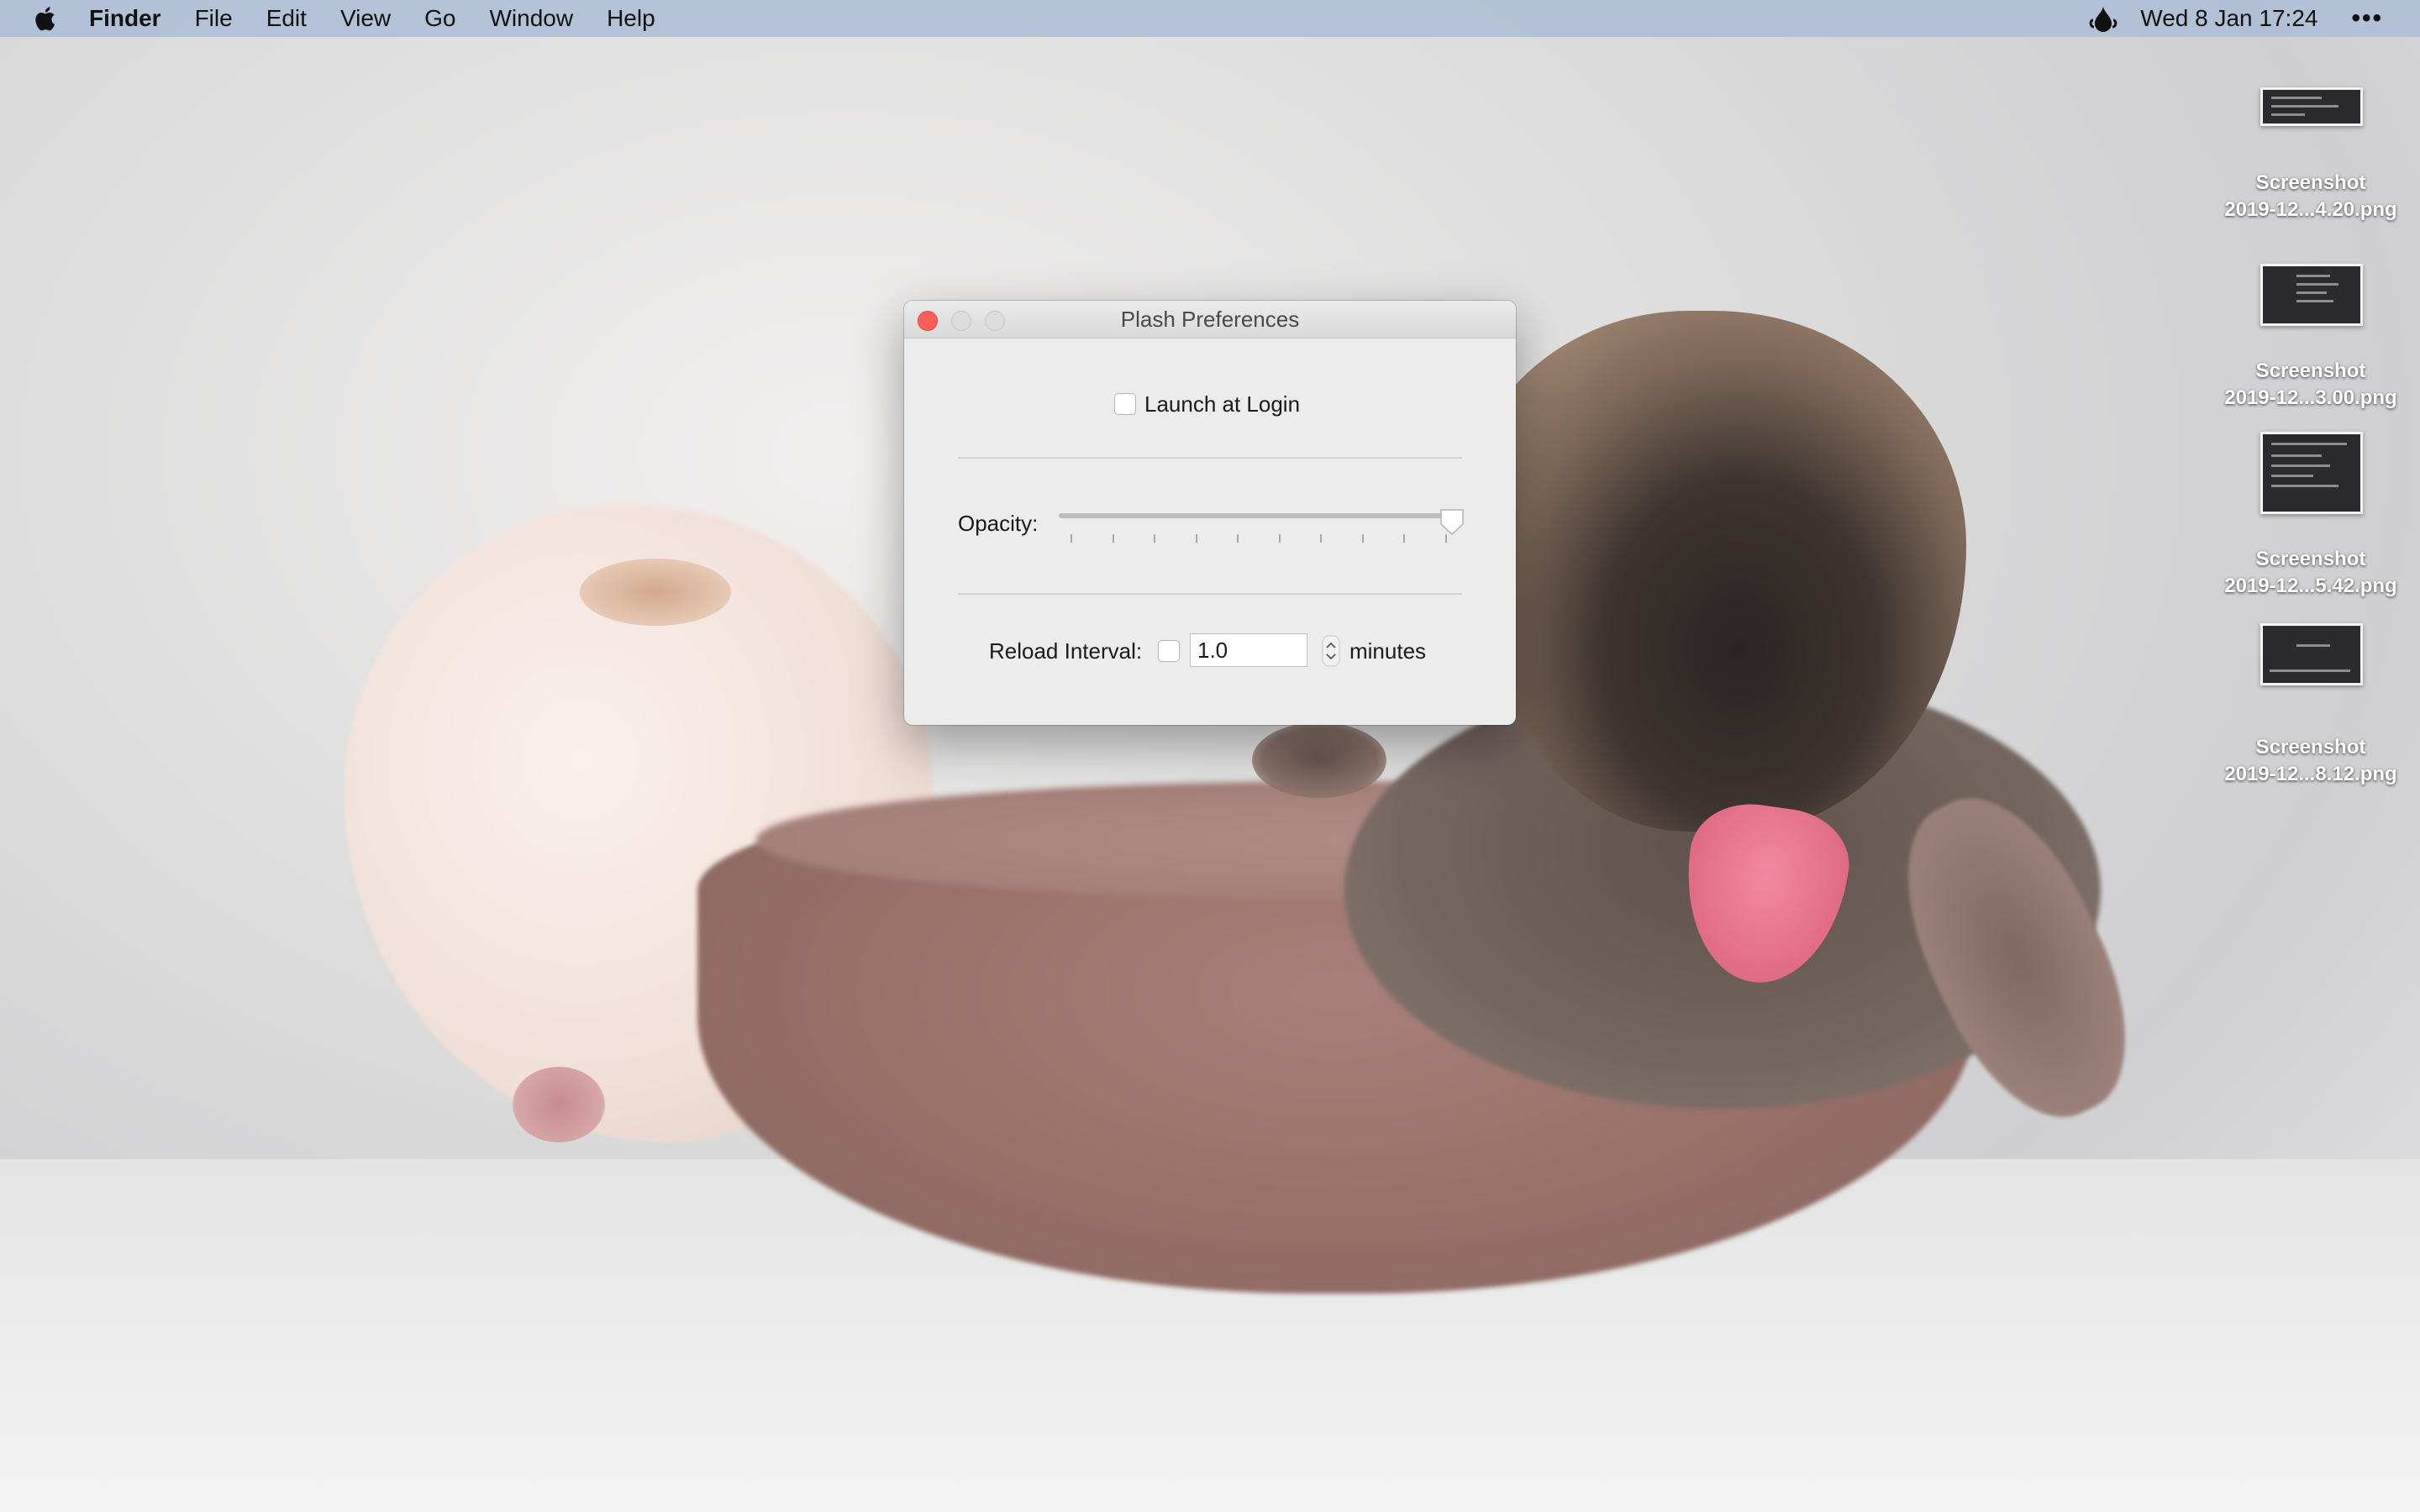 This screenshot has height=1512, width=2420. I want to click on menu-bar-clock: Wed 8 Jan 17:24, so click(2228, 18).